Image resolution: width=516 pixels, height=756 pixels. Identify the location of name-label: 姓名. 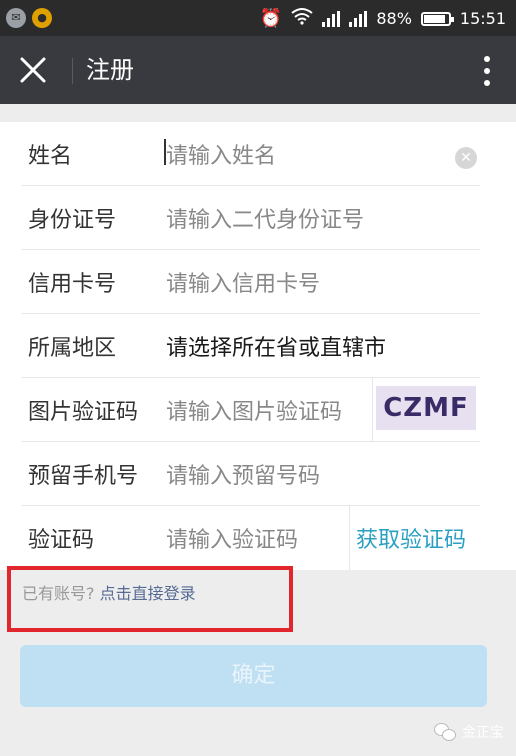
(50, 156).